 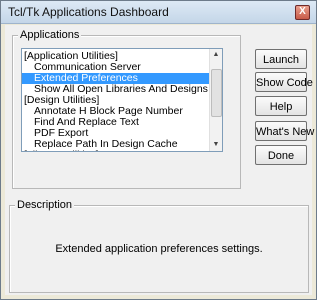 I want to click on window-title: Tcl/Tk Applications Dashboard, so click(x=88, y=12).